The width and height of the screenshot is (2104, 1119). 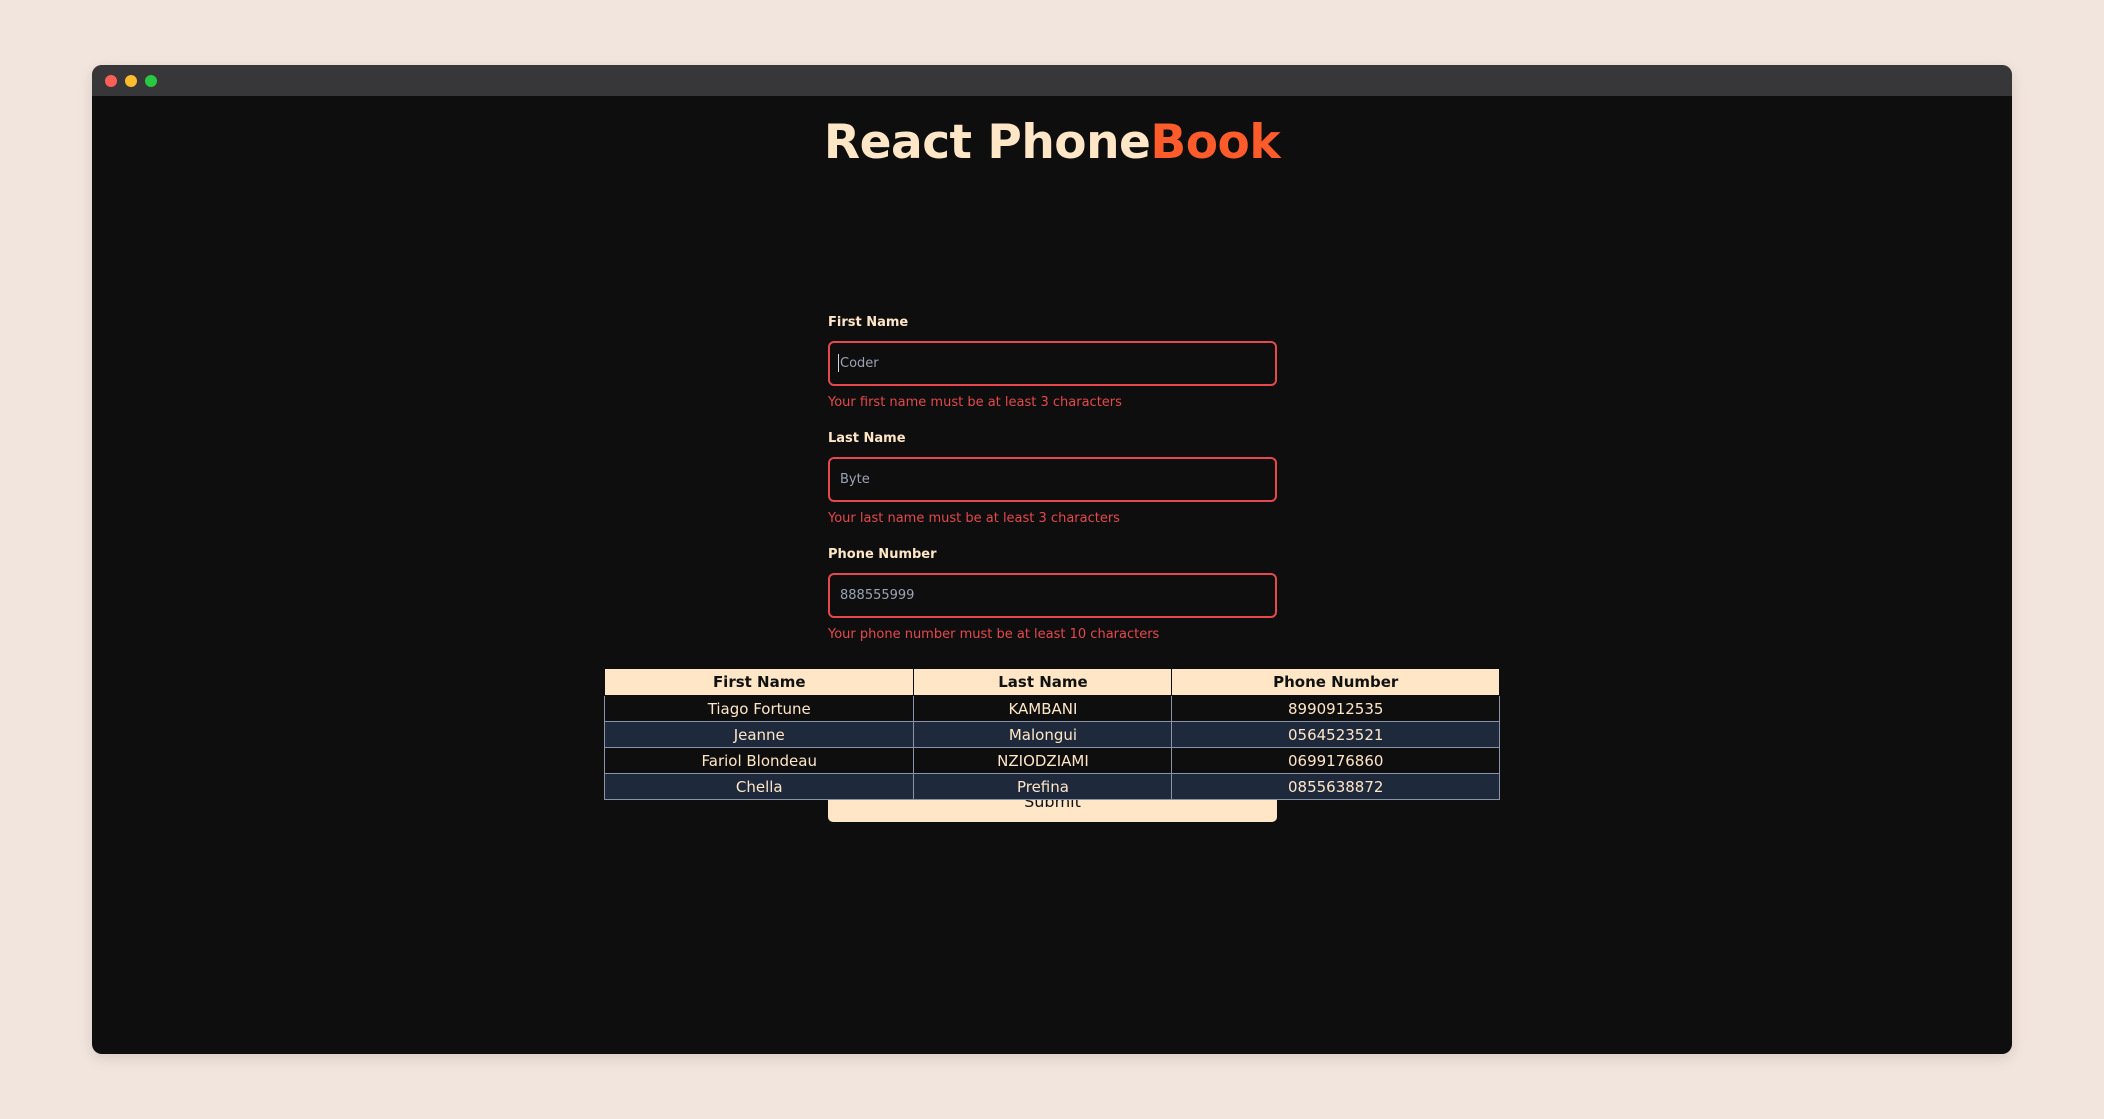 I want to click on cell-last-name: NZIODZIAMI, so click(x=1043, y=760).